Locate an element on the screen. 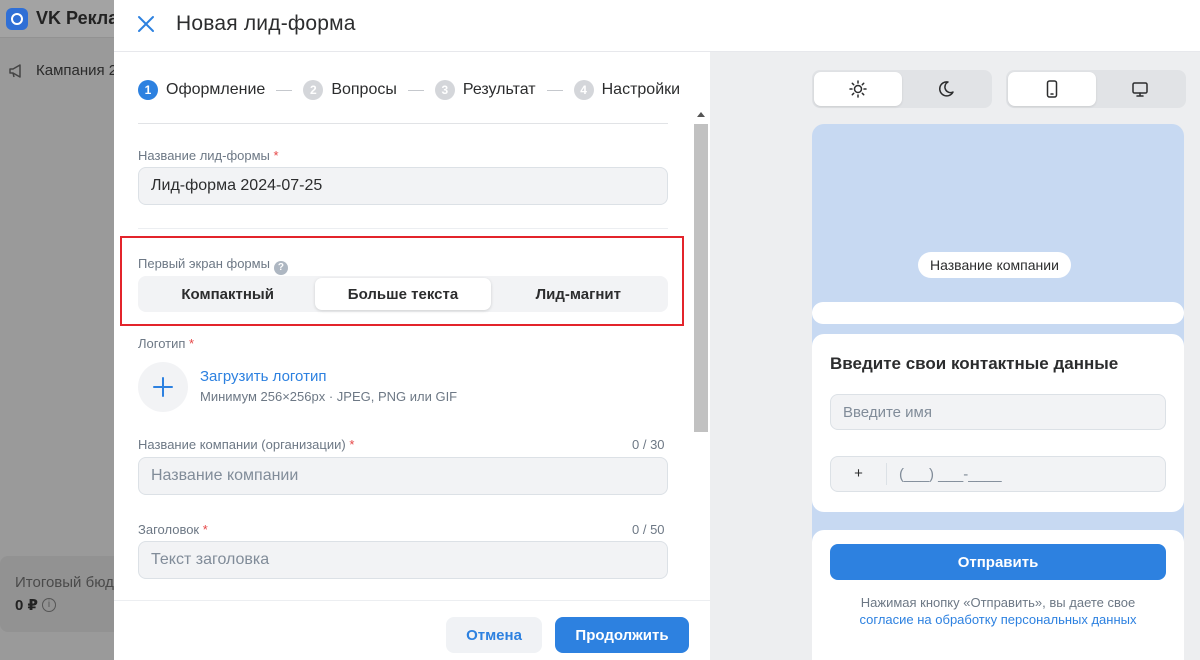 The width and height of the screenshot is (1200, 660). background-budget-value: 0 ₽ i is located at coordinates (35, 605).